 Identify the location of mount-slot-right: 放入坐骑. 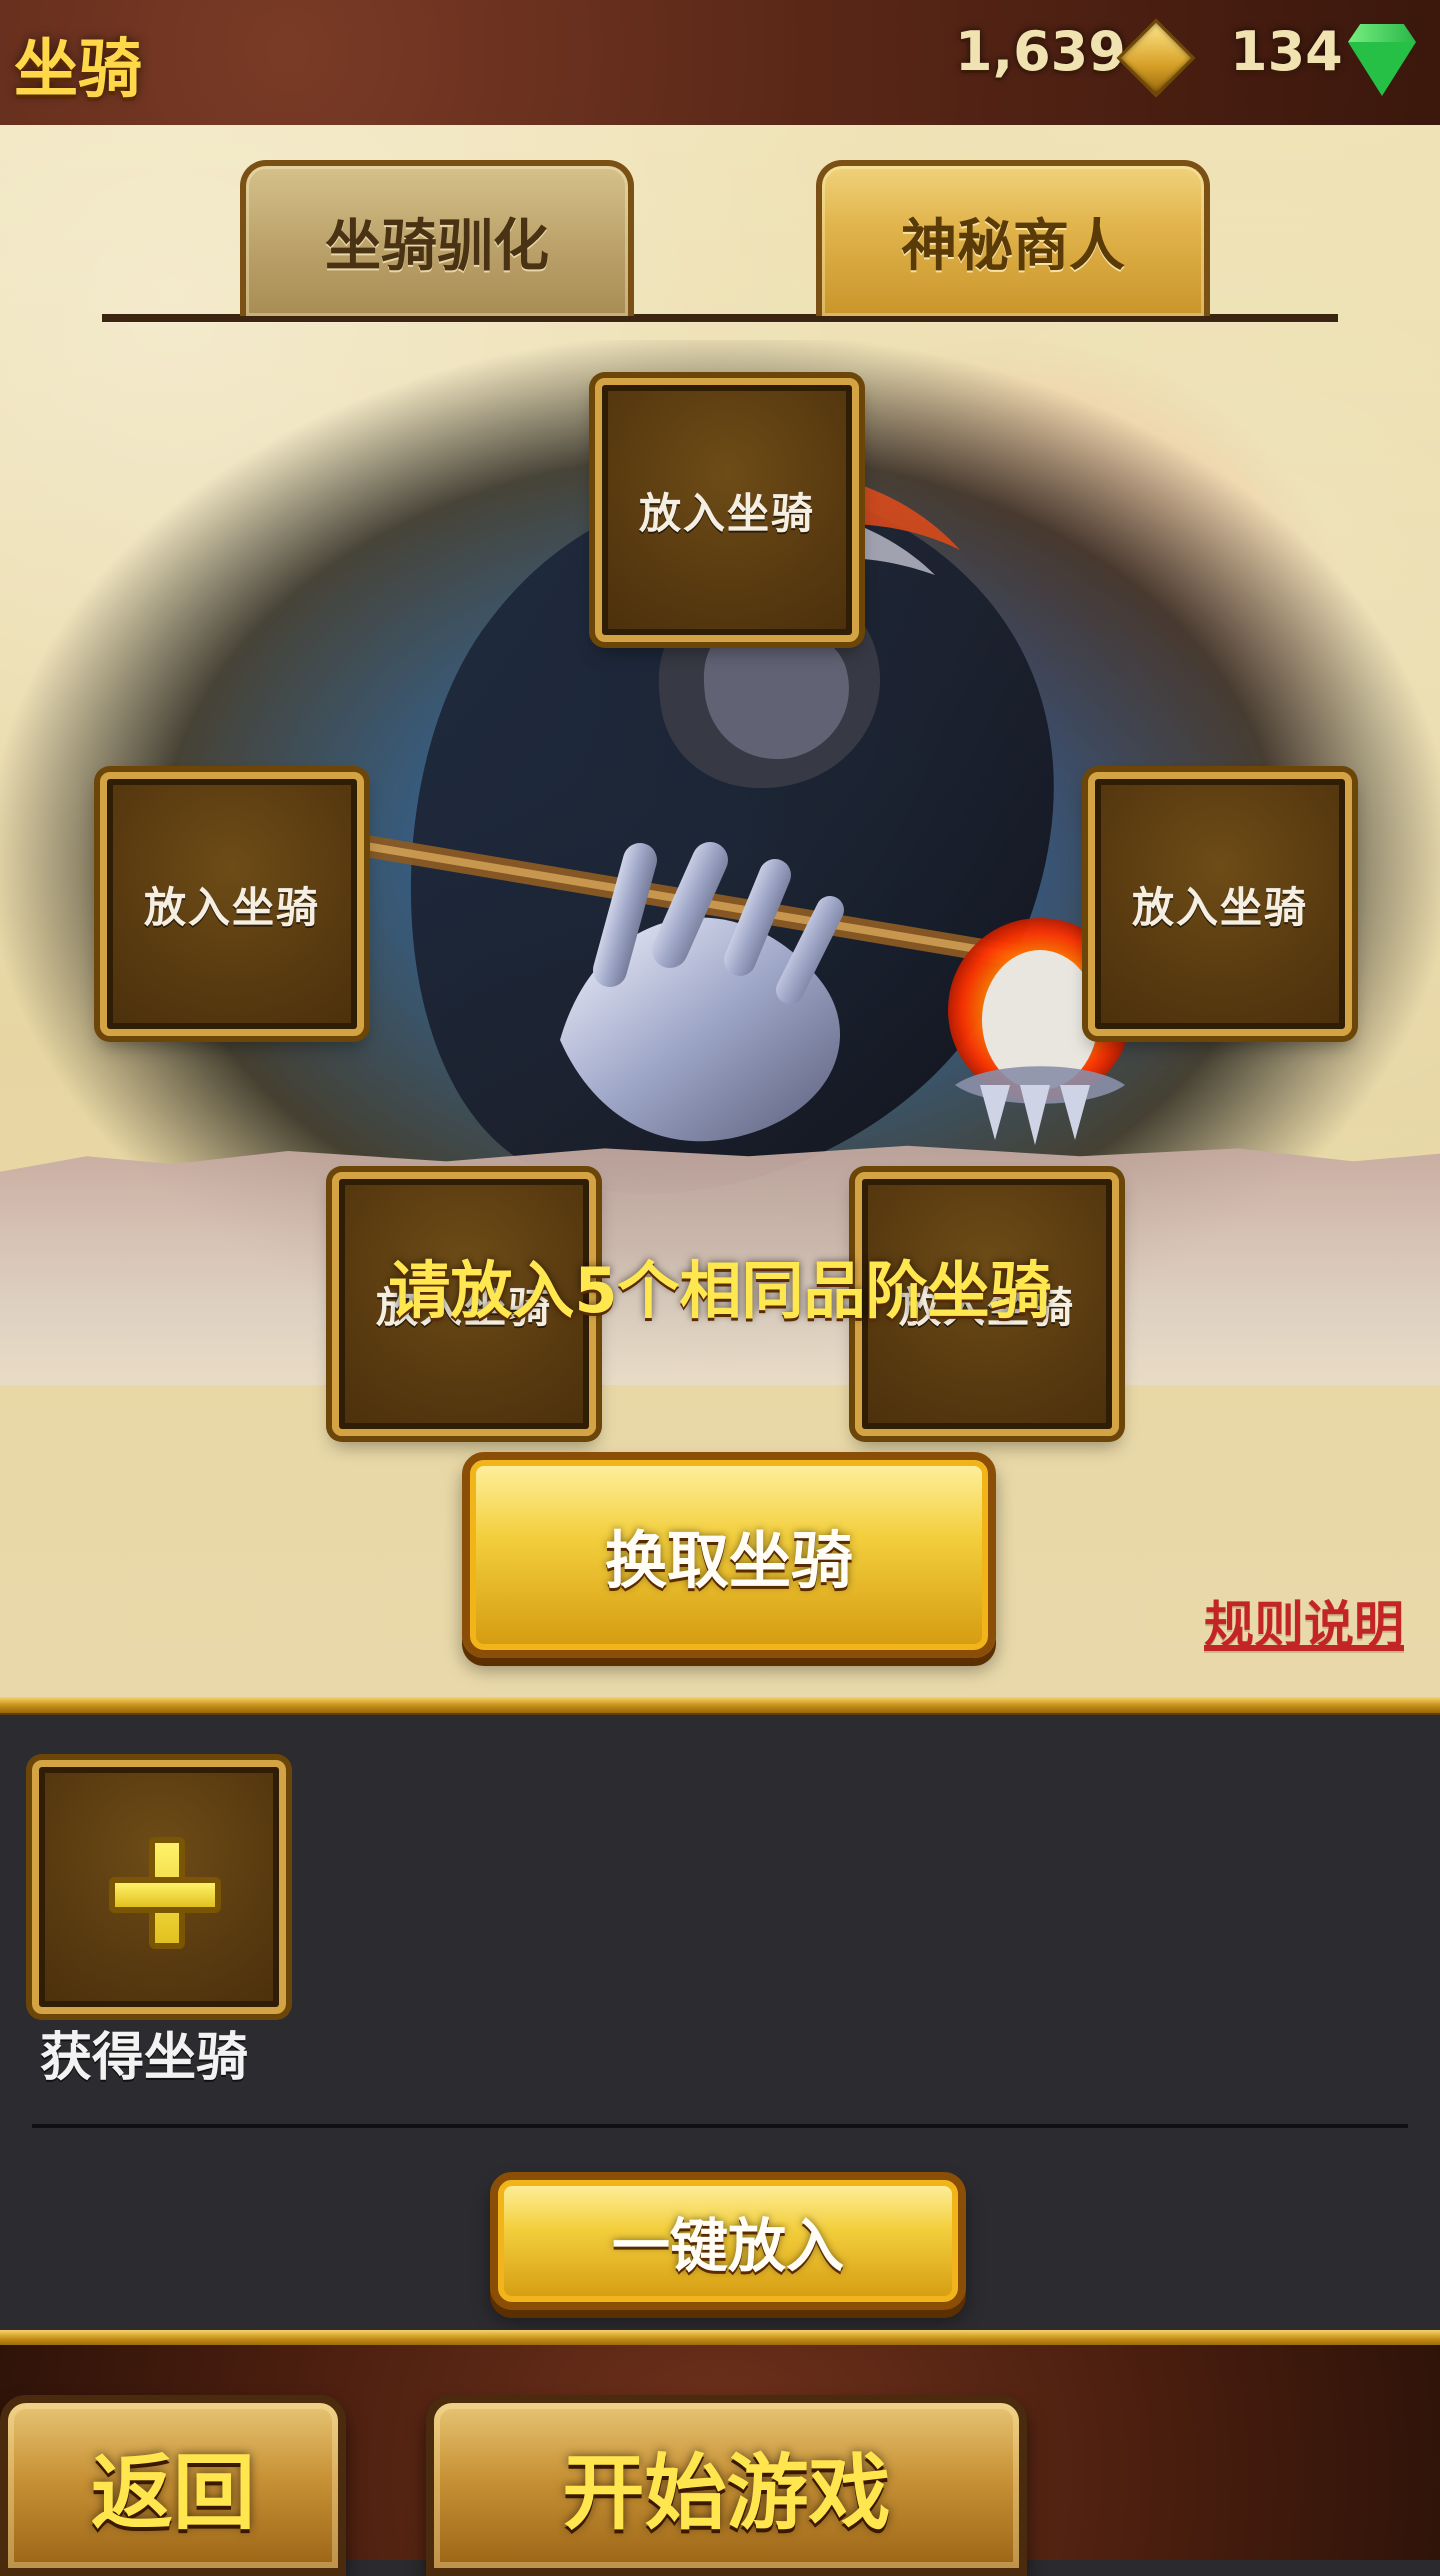
(1220, 904).